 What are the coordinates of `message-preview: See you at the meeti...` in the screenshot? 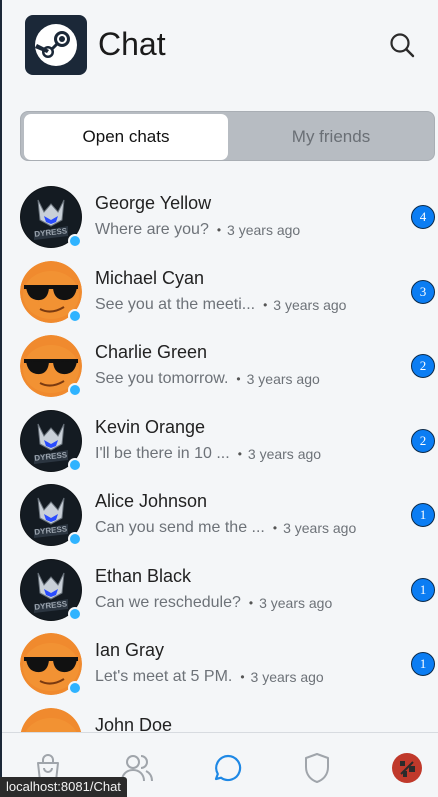 It's located at (175, 304).